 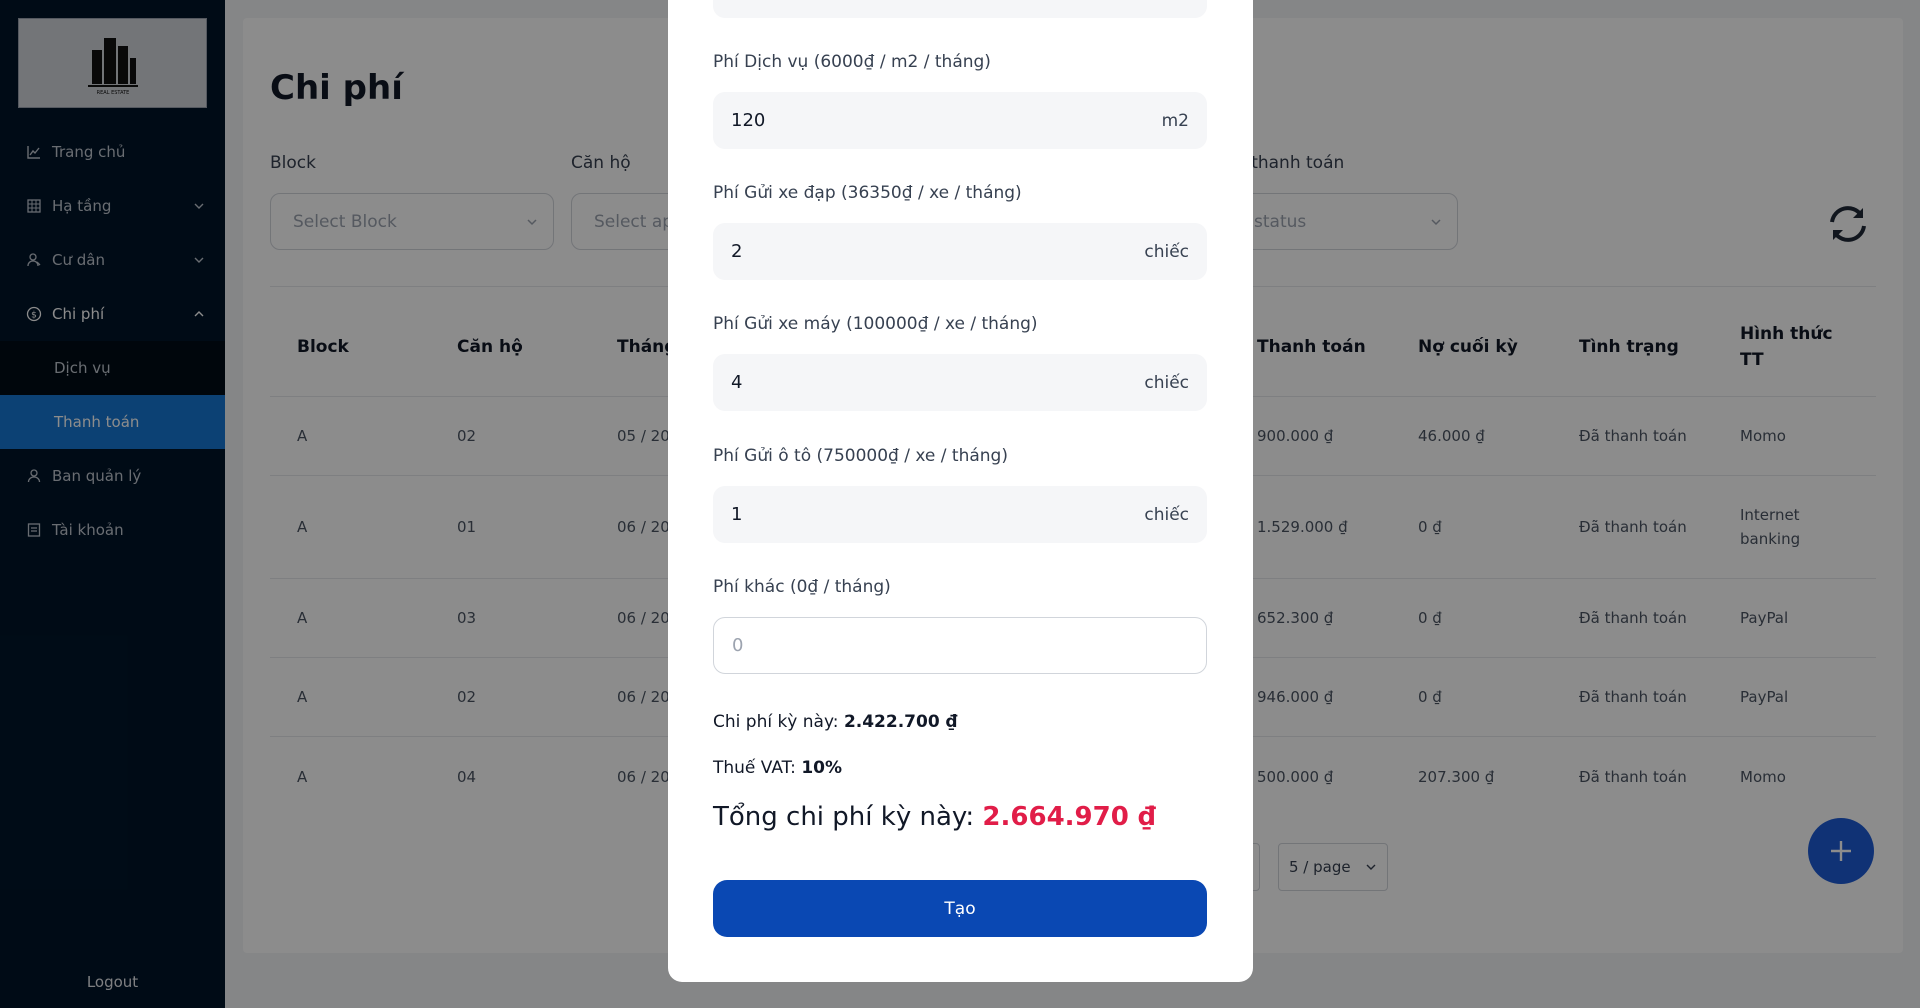 What do you see at coordinates (822, 768) in the screenshot?
I see `vat-value: 10%` at bounding box center [822, 768].